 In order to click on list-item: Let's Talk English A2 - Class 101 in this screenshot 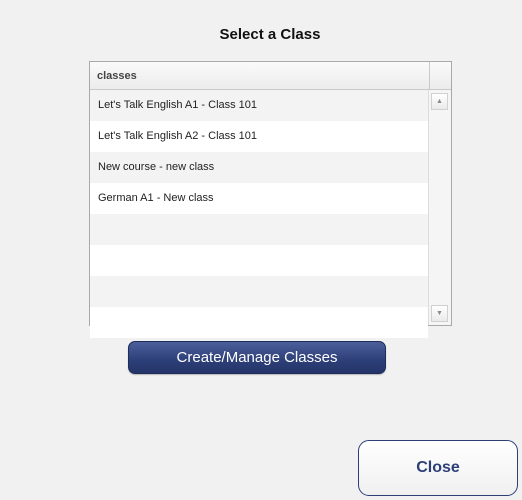, I will do `click(259, 136)`.